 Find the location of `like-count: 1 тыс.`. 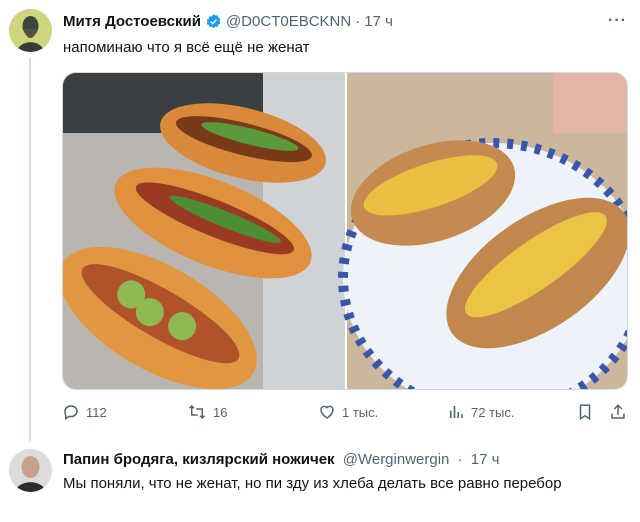

like-count: 1 тыс. is located at coordinates (360, 412).